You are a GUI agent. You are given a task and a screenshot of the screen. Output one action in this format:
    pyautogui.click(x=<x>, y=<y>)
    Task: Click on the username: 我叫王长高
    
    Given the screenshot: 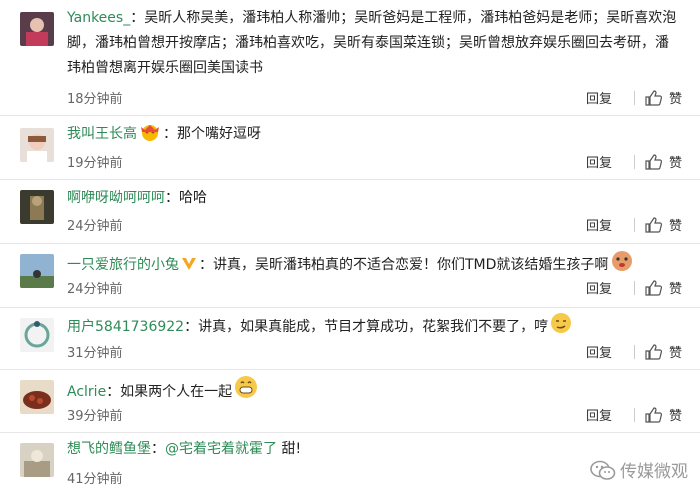 What is the action you would take?
    pyautogui.click(x=102, y=134)
    